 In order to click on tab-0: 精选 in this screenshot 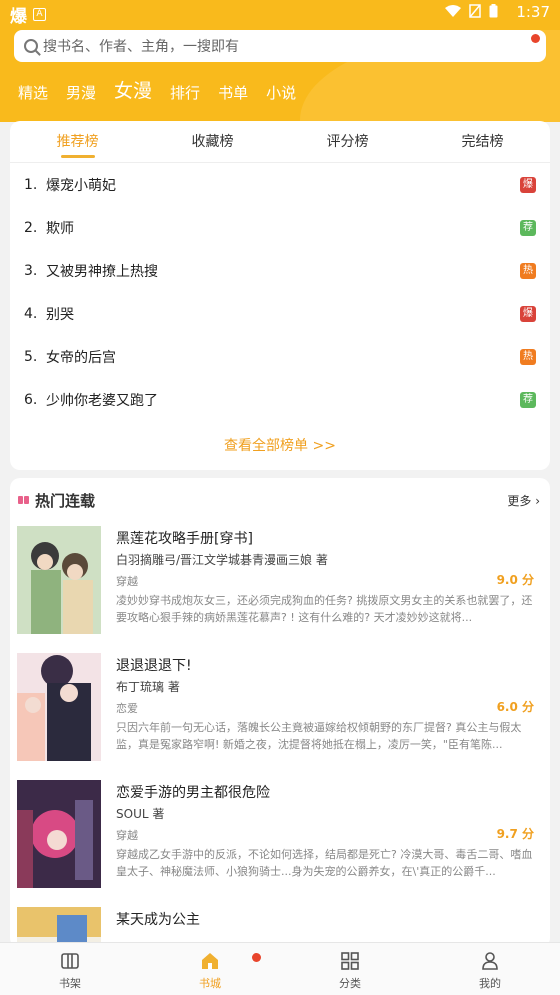, I will do `click(33, 92)`.